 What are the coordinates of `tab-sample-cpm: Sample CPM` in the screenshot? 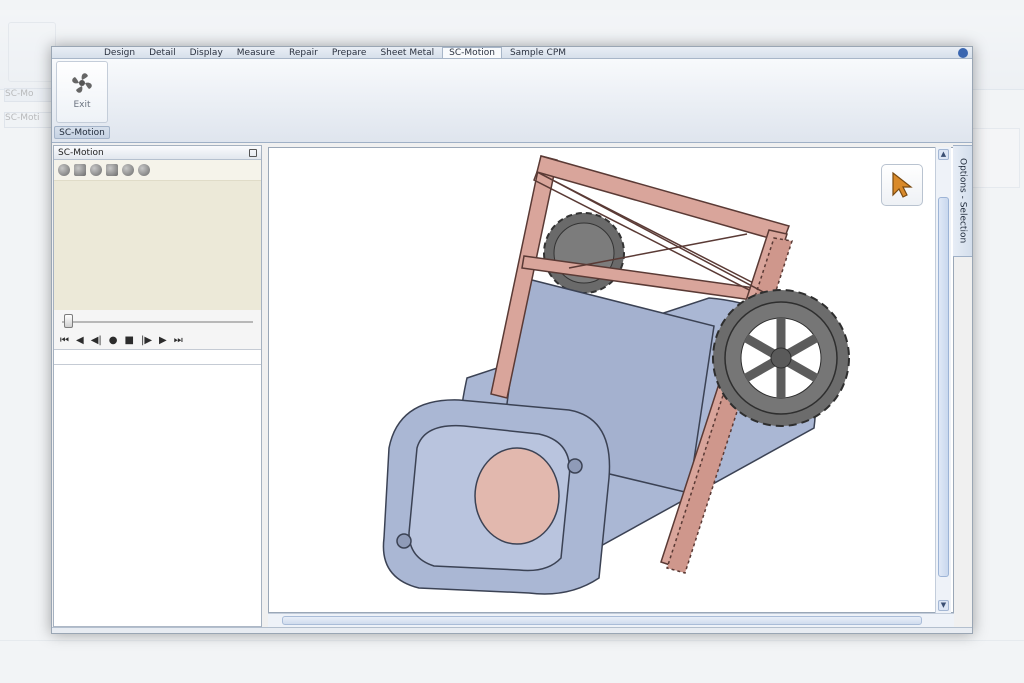 It's located at (538, 53).